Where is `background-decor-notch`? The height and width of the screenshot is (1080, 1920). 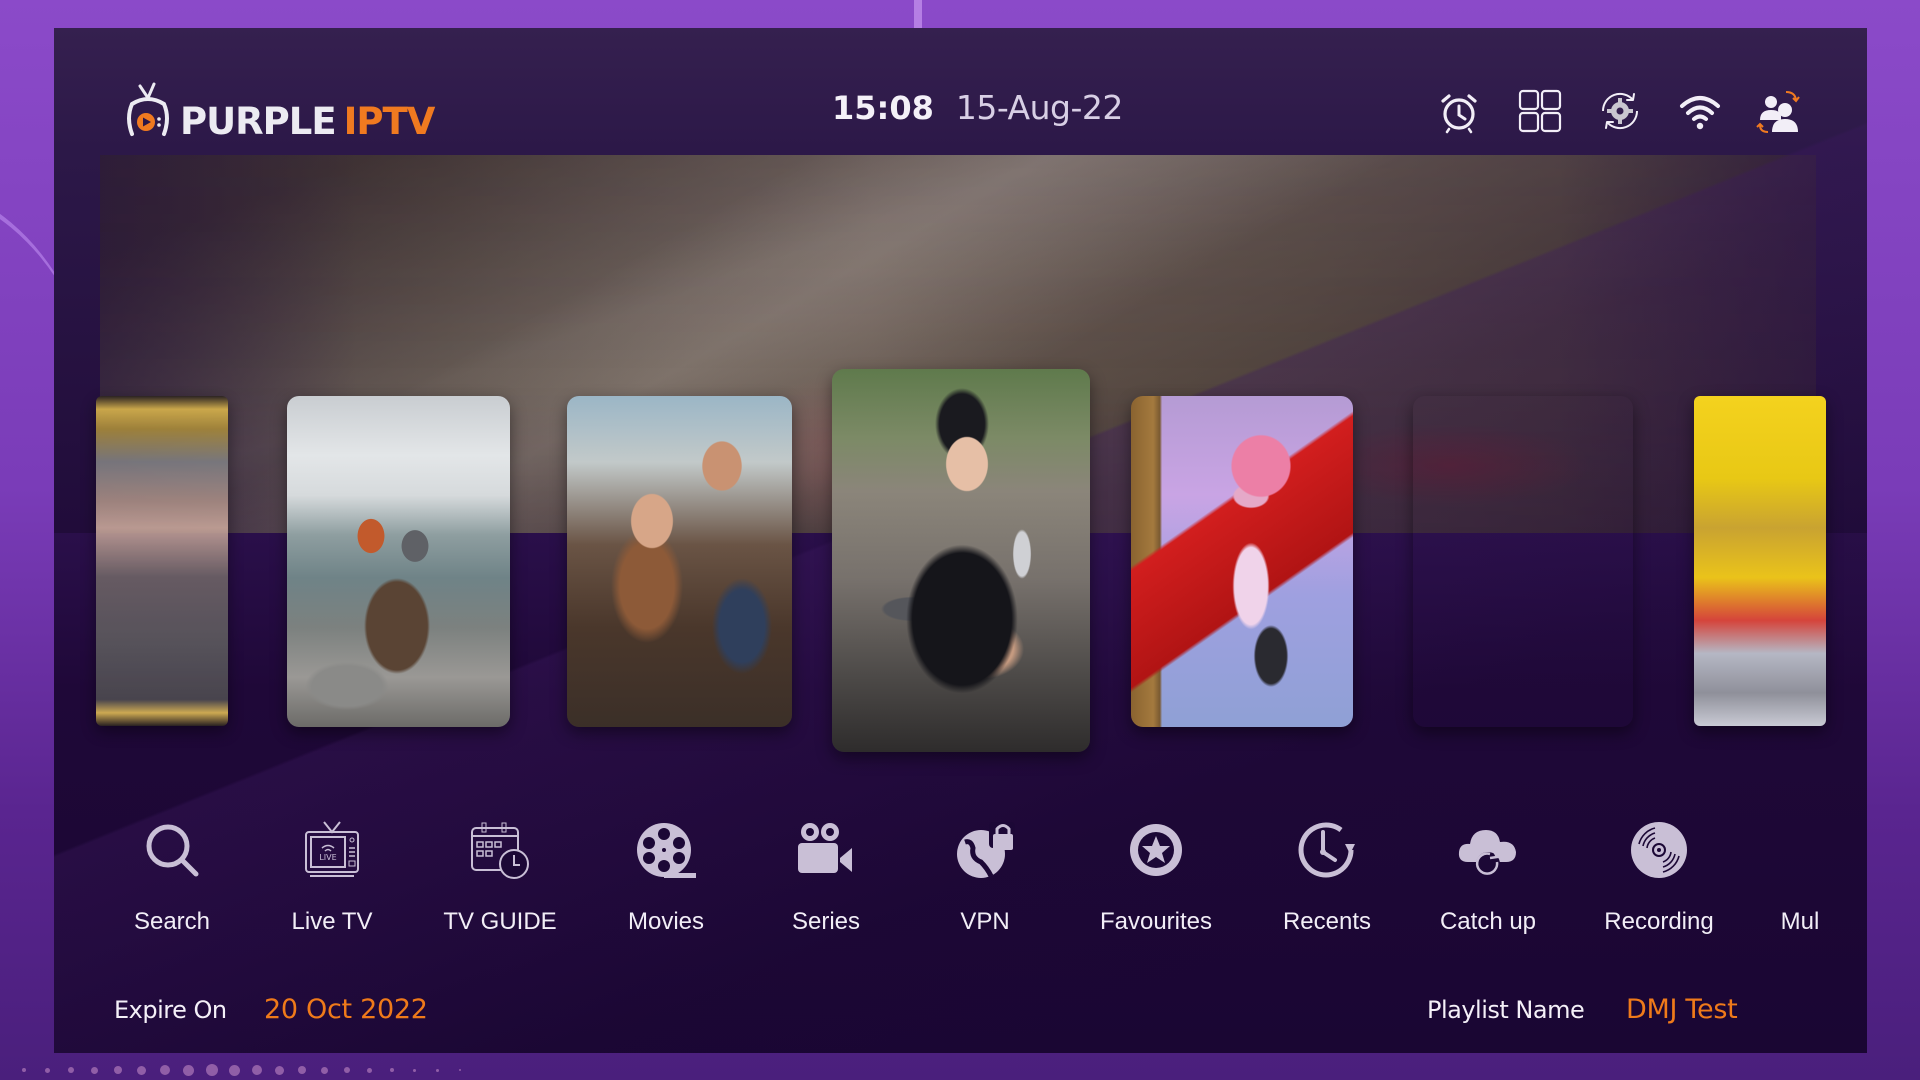
background-decor-notch is located at coordinates (918, 14).